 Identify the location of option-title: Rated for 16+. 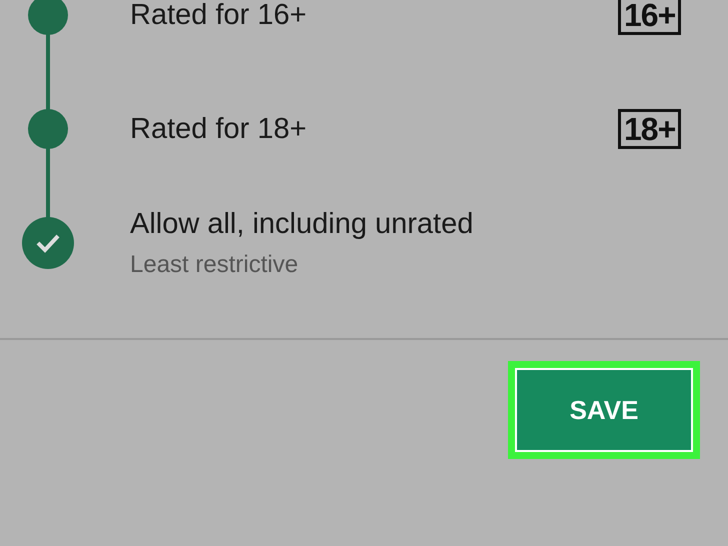
(219, 16).